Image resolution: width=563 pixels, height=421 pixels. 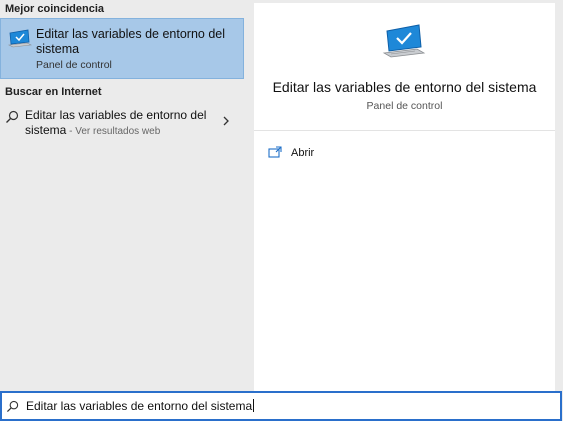 I want to click on best-match-subtitle: Panel de control, so click(x=74, y=65).